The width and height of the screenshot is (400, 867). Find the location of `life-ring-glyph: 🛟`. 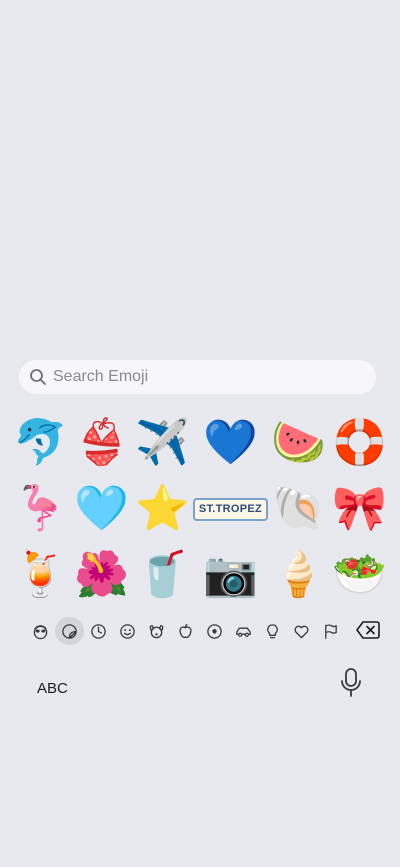

life-ring-glyph: 🛟 is located at coordinates (359, 442).